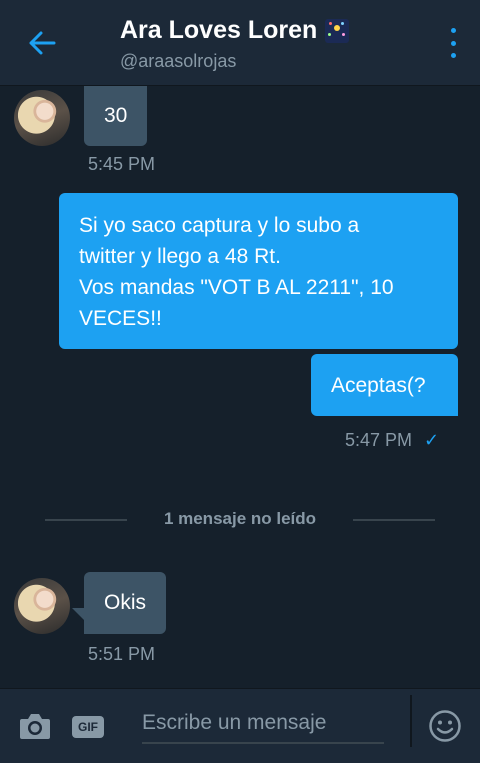 The image size is (480, 763). Describe the element at coordinates (453, 30) in the screenshot. I see `more-vertical-icon` at that location.